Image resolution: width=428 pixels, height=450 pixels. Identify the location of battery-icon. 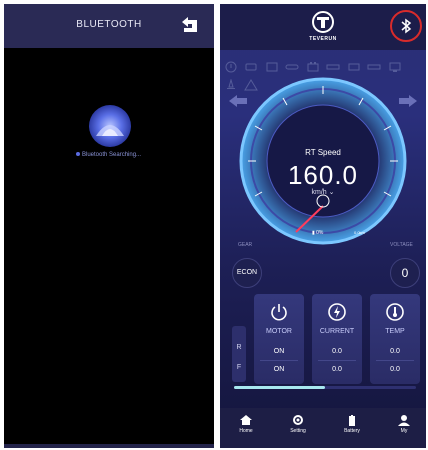
(352, 420).